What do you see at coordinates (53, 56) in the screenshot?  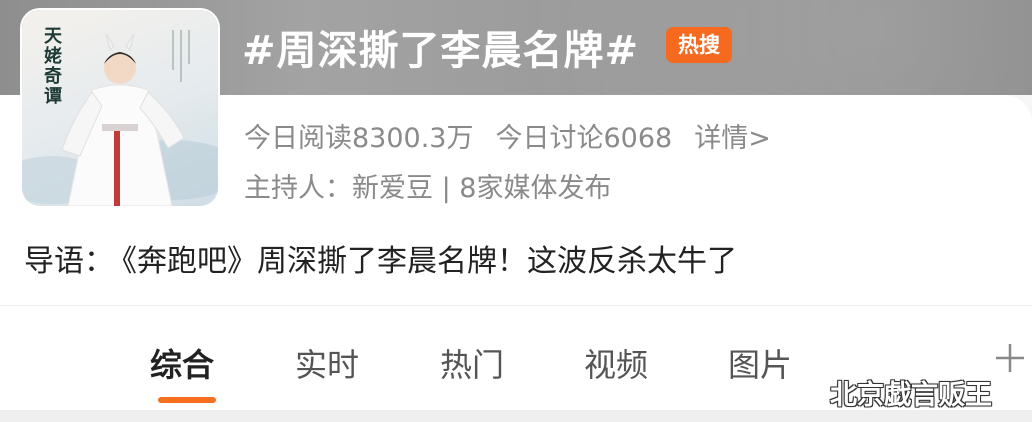 I see `svg-text: 姥` at bounding box center [53, 56].